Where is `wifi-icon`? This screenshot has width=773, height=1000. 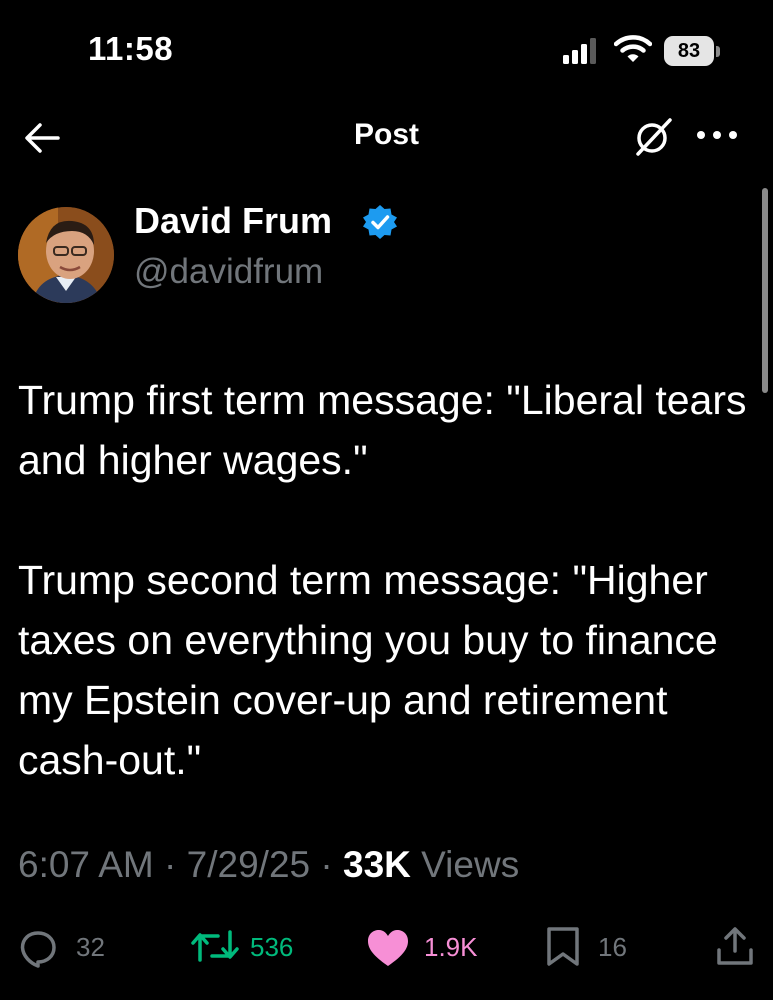
wifi-icon is located at coordinates (633, 48).